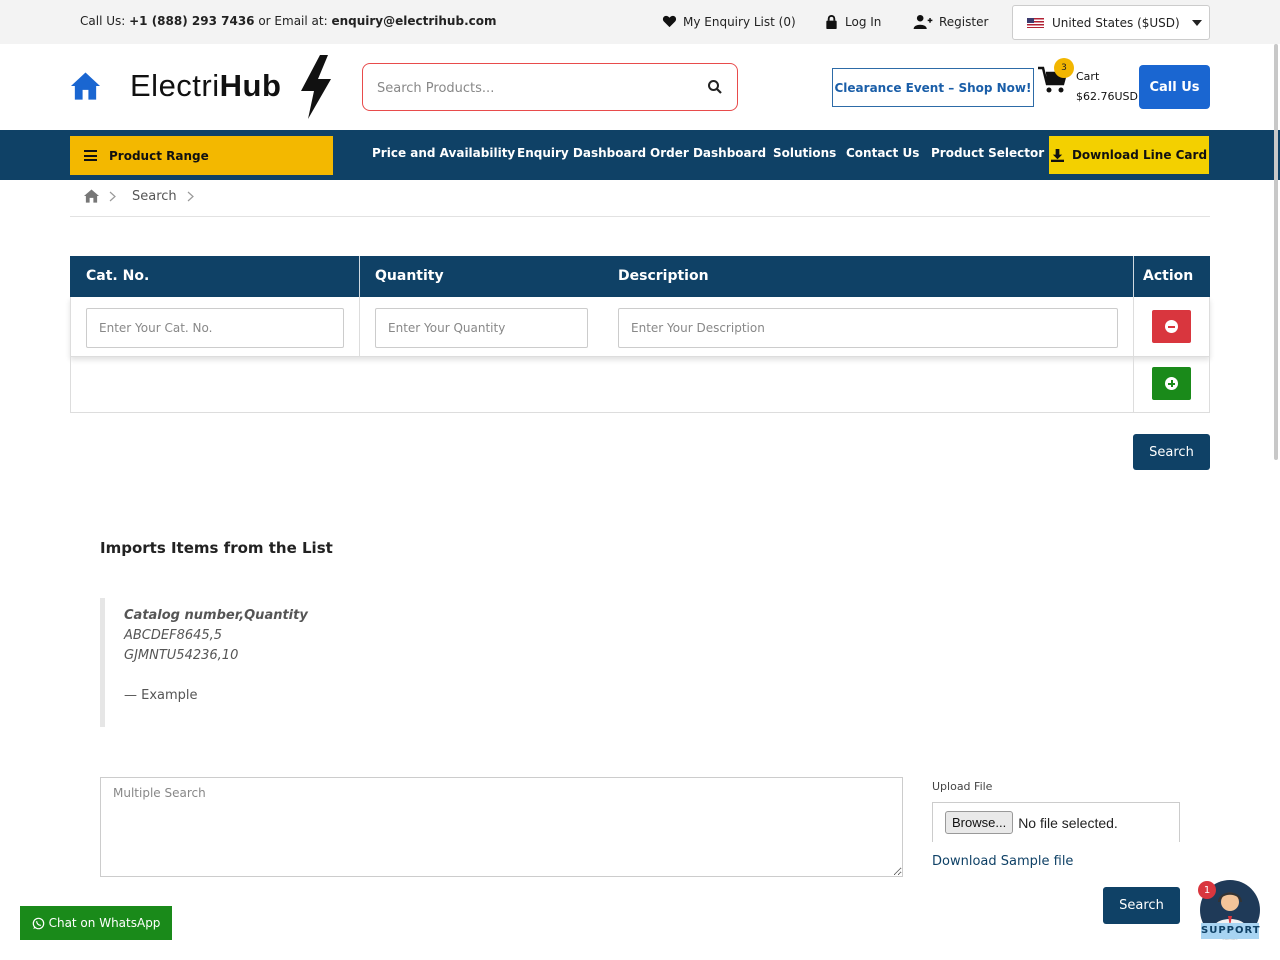  What do you see at coordinates (501, 827) in the screenshot?
I see `multiple-search-textarea` at bounding box center [501, 827].